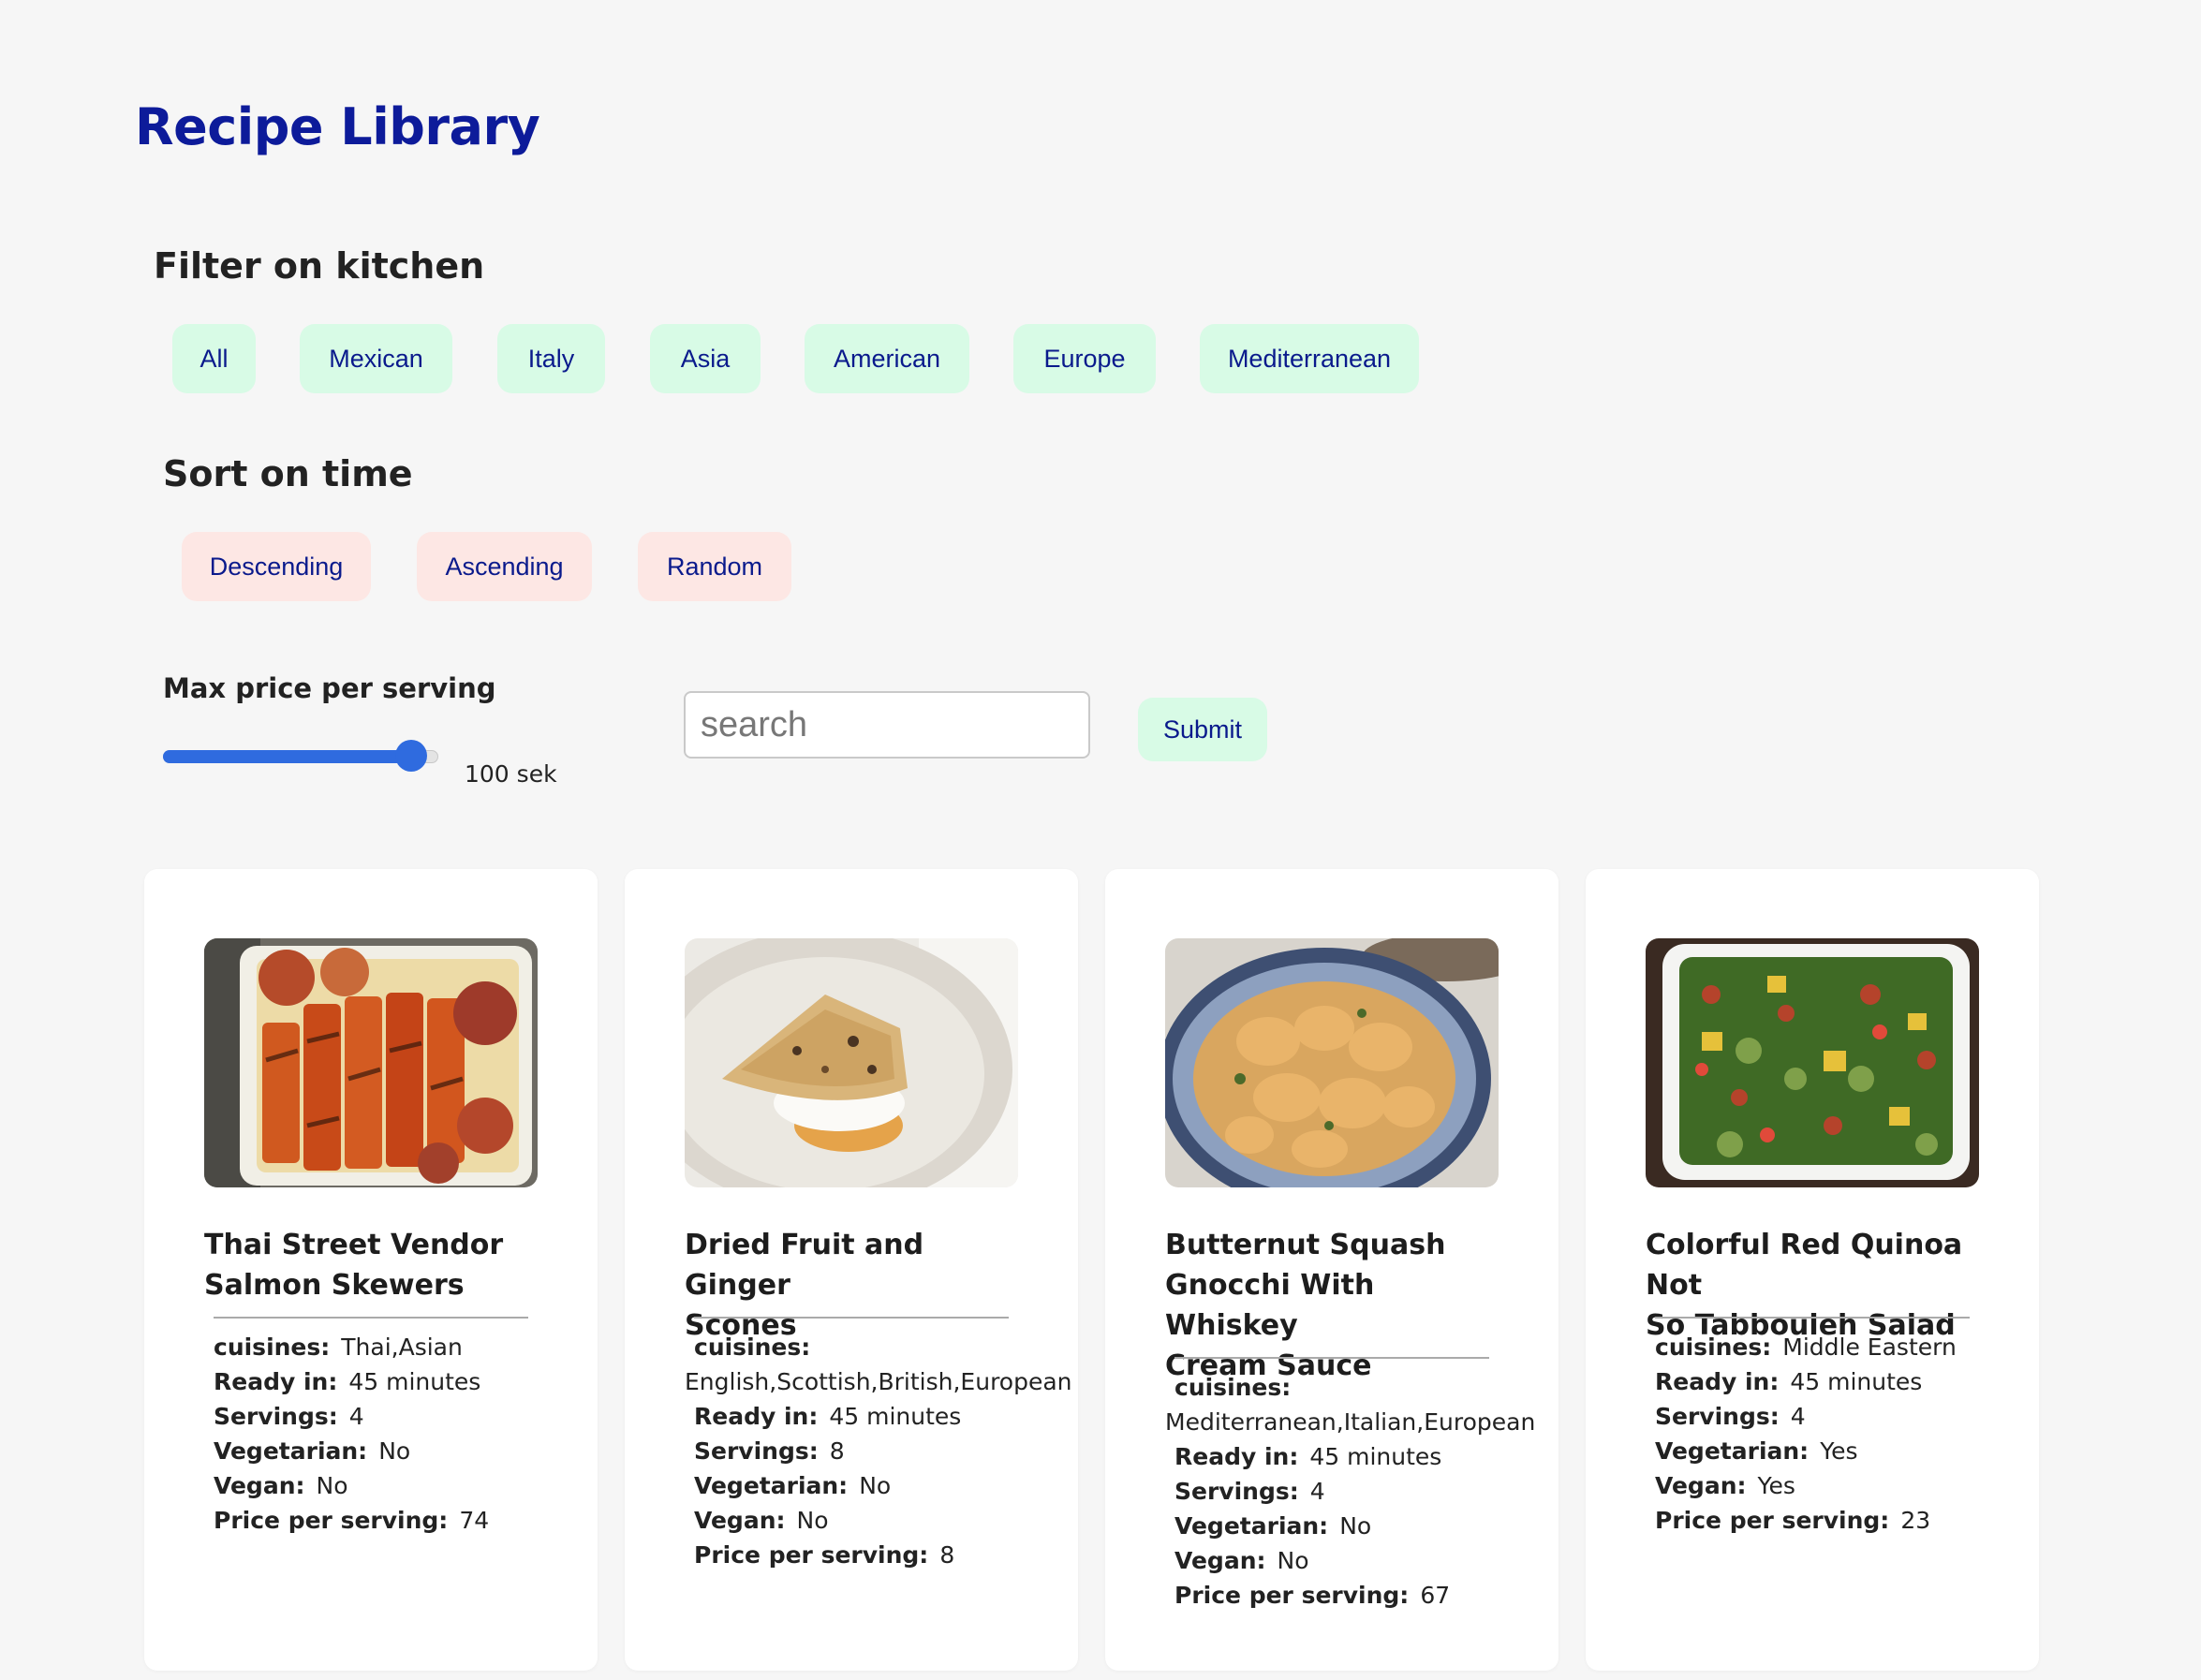  What do you see at coordinates (887, 359) in the screenshot?
I see `filter-american-button: American` at bounding box center [887, 359].